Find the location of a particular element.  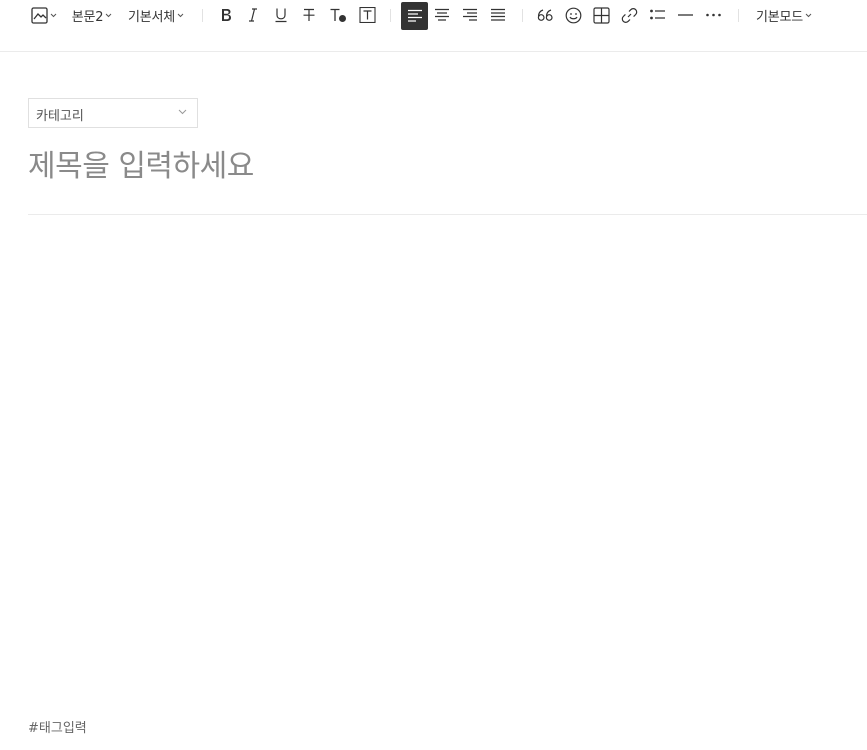

editor-mode-dropdown: 기본모드 is located at coordinates (784, 15).